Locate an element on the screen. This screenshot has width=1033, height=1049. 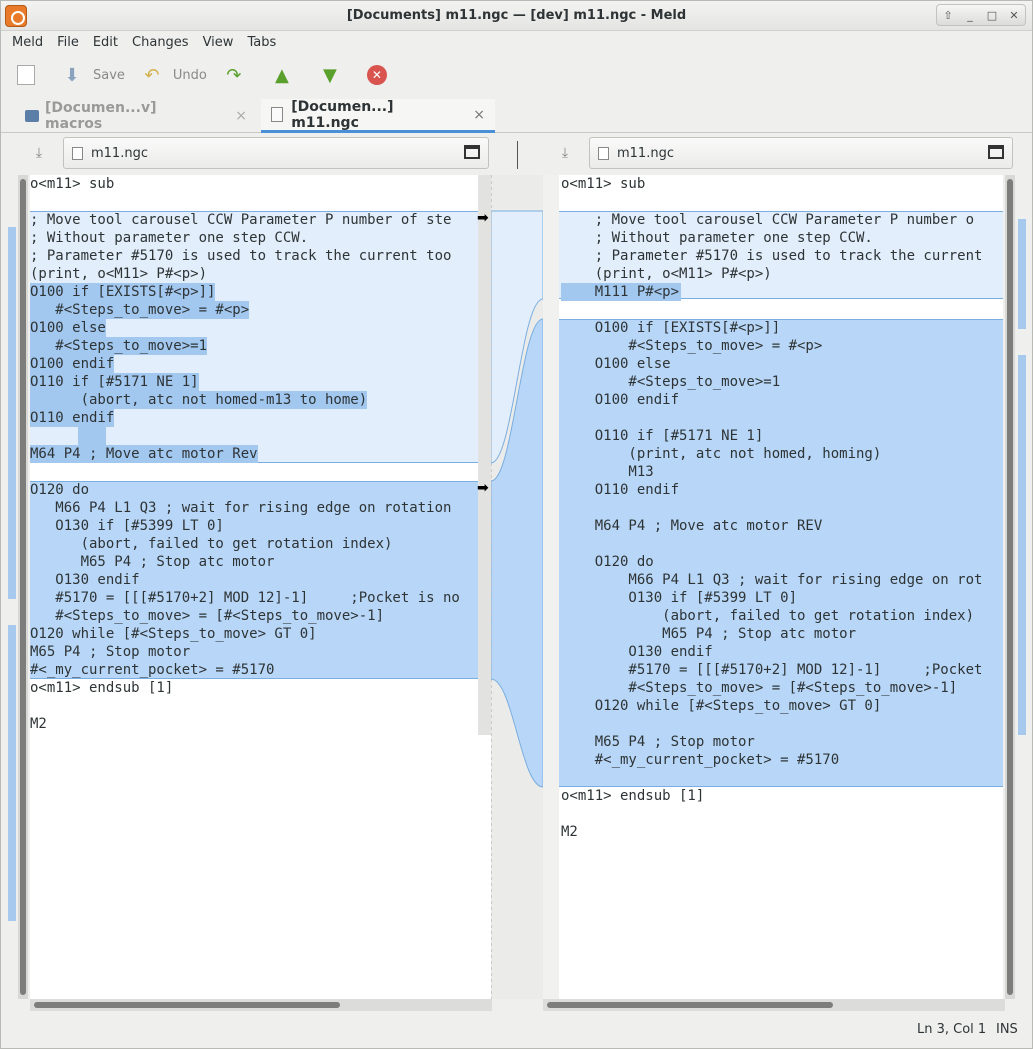
left-file-bar: ⤓ m11.ngc is located at coordinates (261, 155).